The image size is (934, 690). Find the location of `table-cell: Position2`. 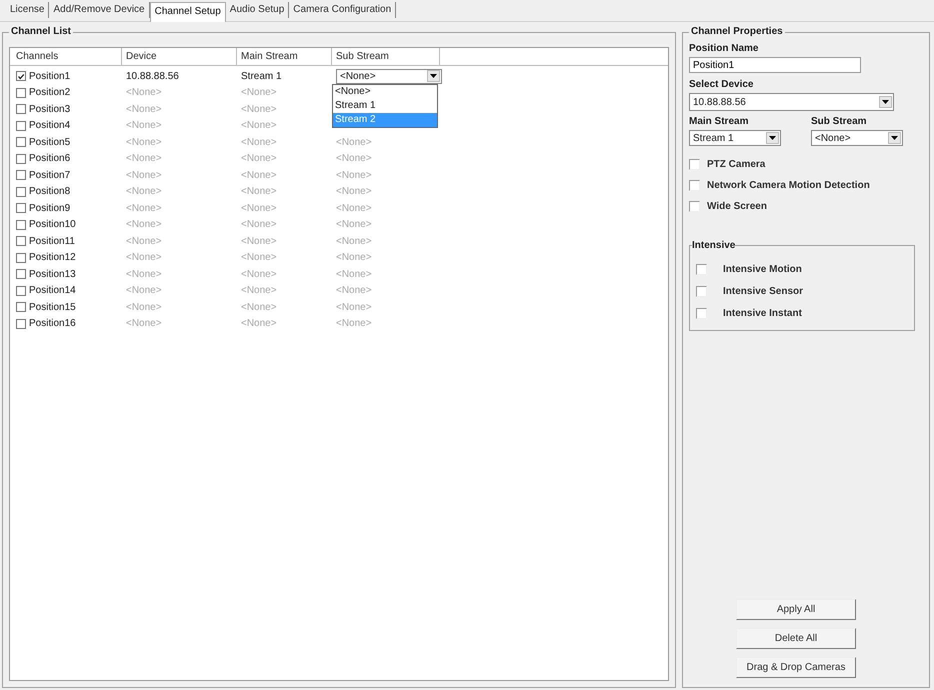

table-cell: Position2 is located at coordinates (49, 92).